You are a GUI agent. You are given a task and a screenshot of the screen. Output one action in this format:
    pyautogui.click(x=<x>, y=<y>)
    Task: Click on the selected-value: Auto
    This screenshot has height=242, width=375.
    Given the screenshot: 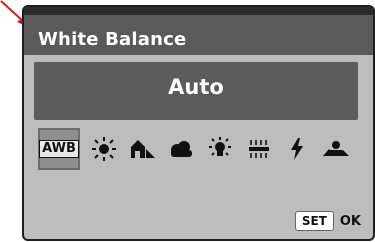 What is the action you would take?
    pyautogui.click(x=196, y=87)
    